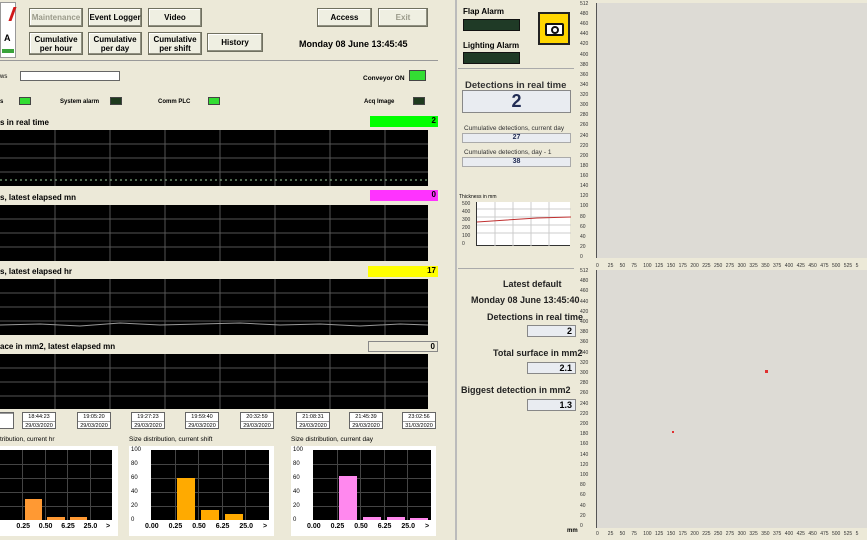  What do you see at coordinates (584, 105) in the screenshot?
I see `image-y-tick-top: 300` at bounding box center [584, 105].